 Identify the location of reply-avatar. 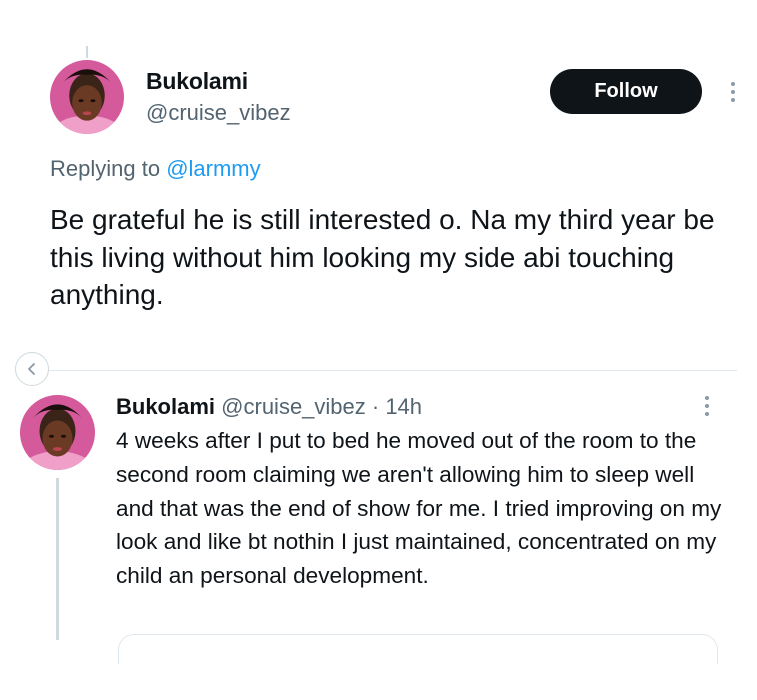
(57, 432).